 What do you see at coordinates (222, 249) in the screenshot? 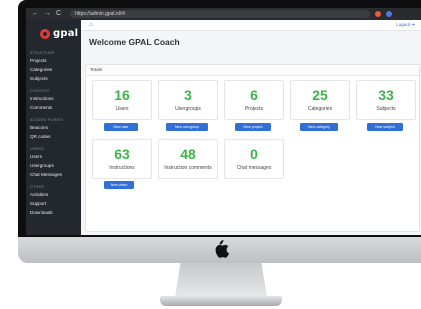
I see `apple-logo-icon` at bounding box center [222, 249].